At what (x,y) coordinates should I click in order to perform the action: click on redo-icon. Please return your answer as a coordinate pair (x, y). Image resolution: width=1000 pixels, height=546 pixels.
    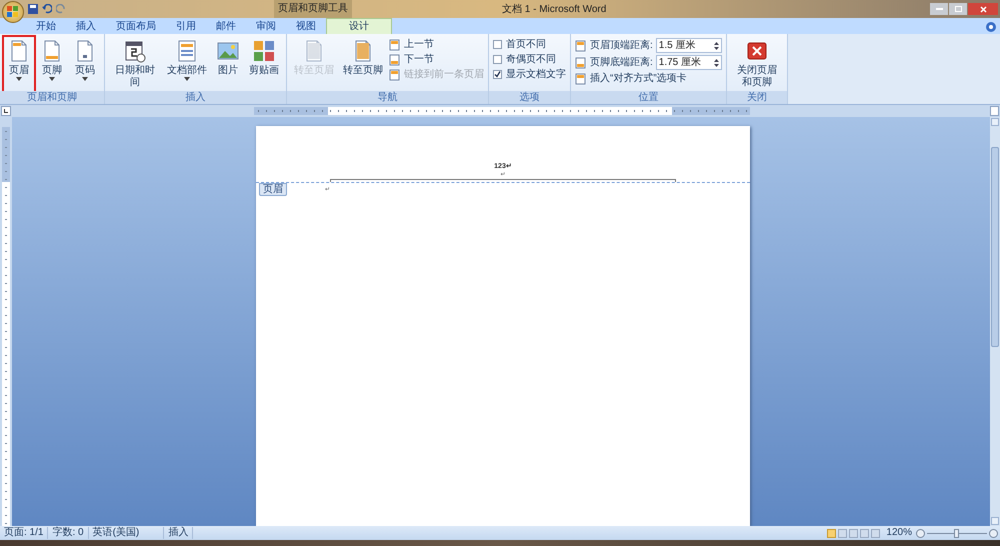
    Looking at the image, I should click on (61, 9).